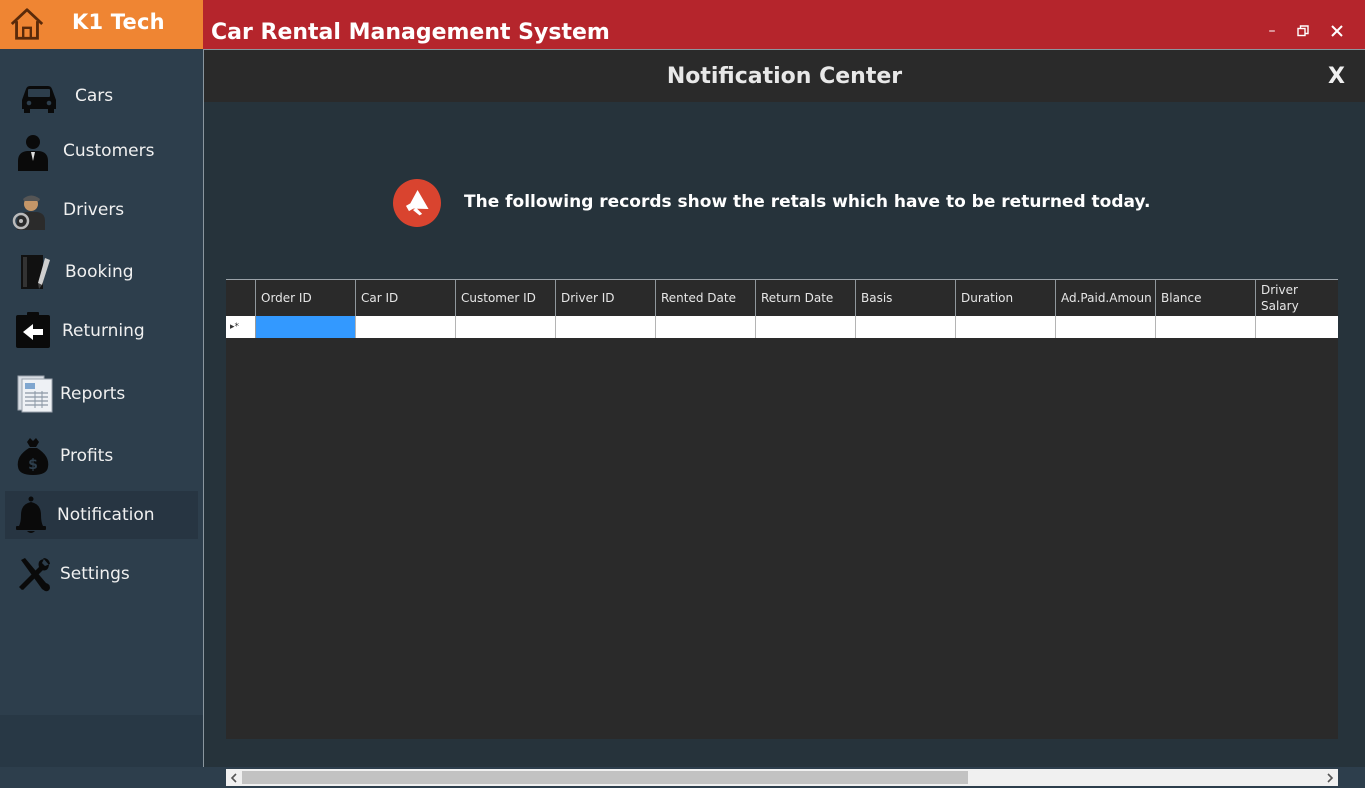 The image size is (1365, 788). Describe the element at coordinates (106, 515) in the screenshot. I see `sidebar-item-label: Notification` at that location.